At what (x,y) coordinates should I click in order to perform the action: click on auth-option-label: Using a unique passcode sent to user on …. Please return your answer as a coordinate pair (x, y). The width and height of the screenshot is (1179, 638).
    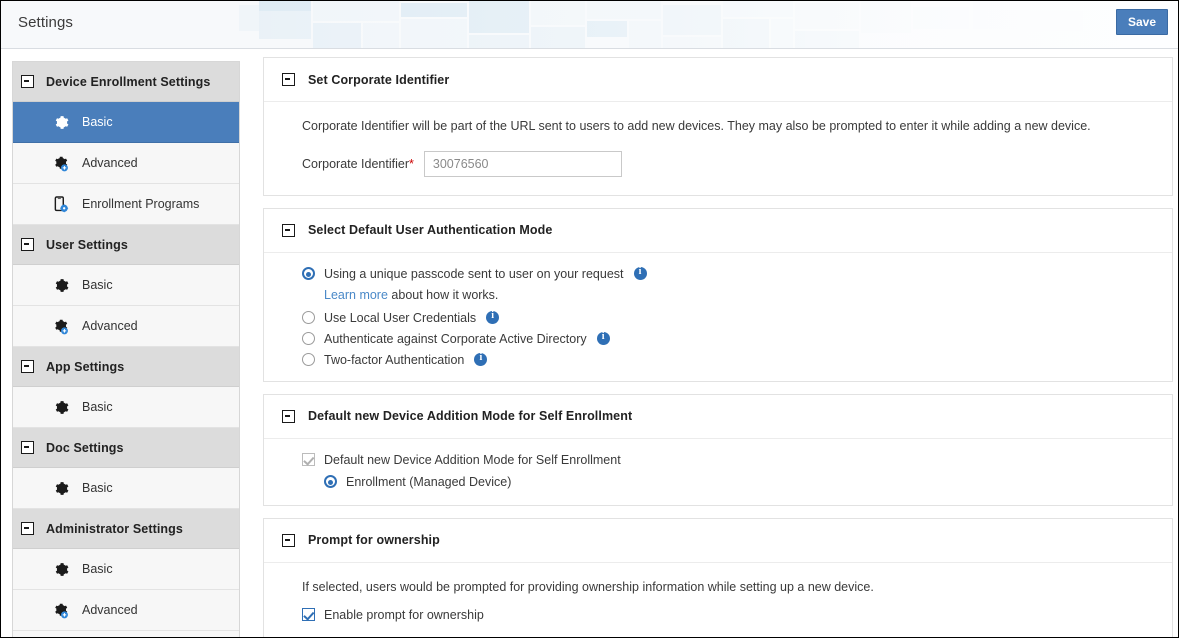
    Looking at the image, I should click on (474, 273).